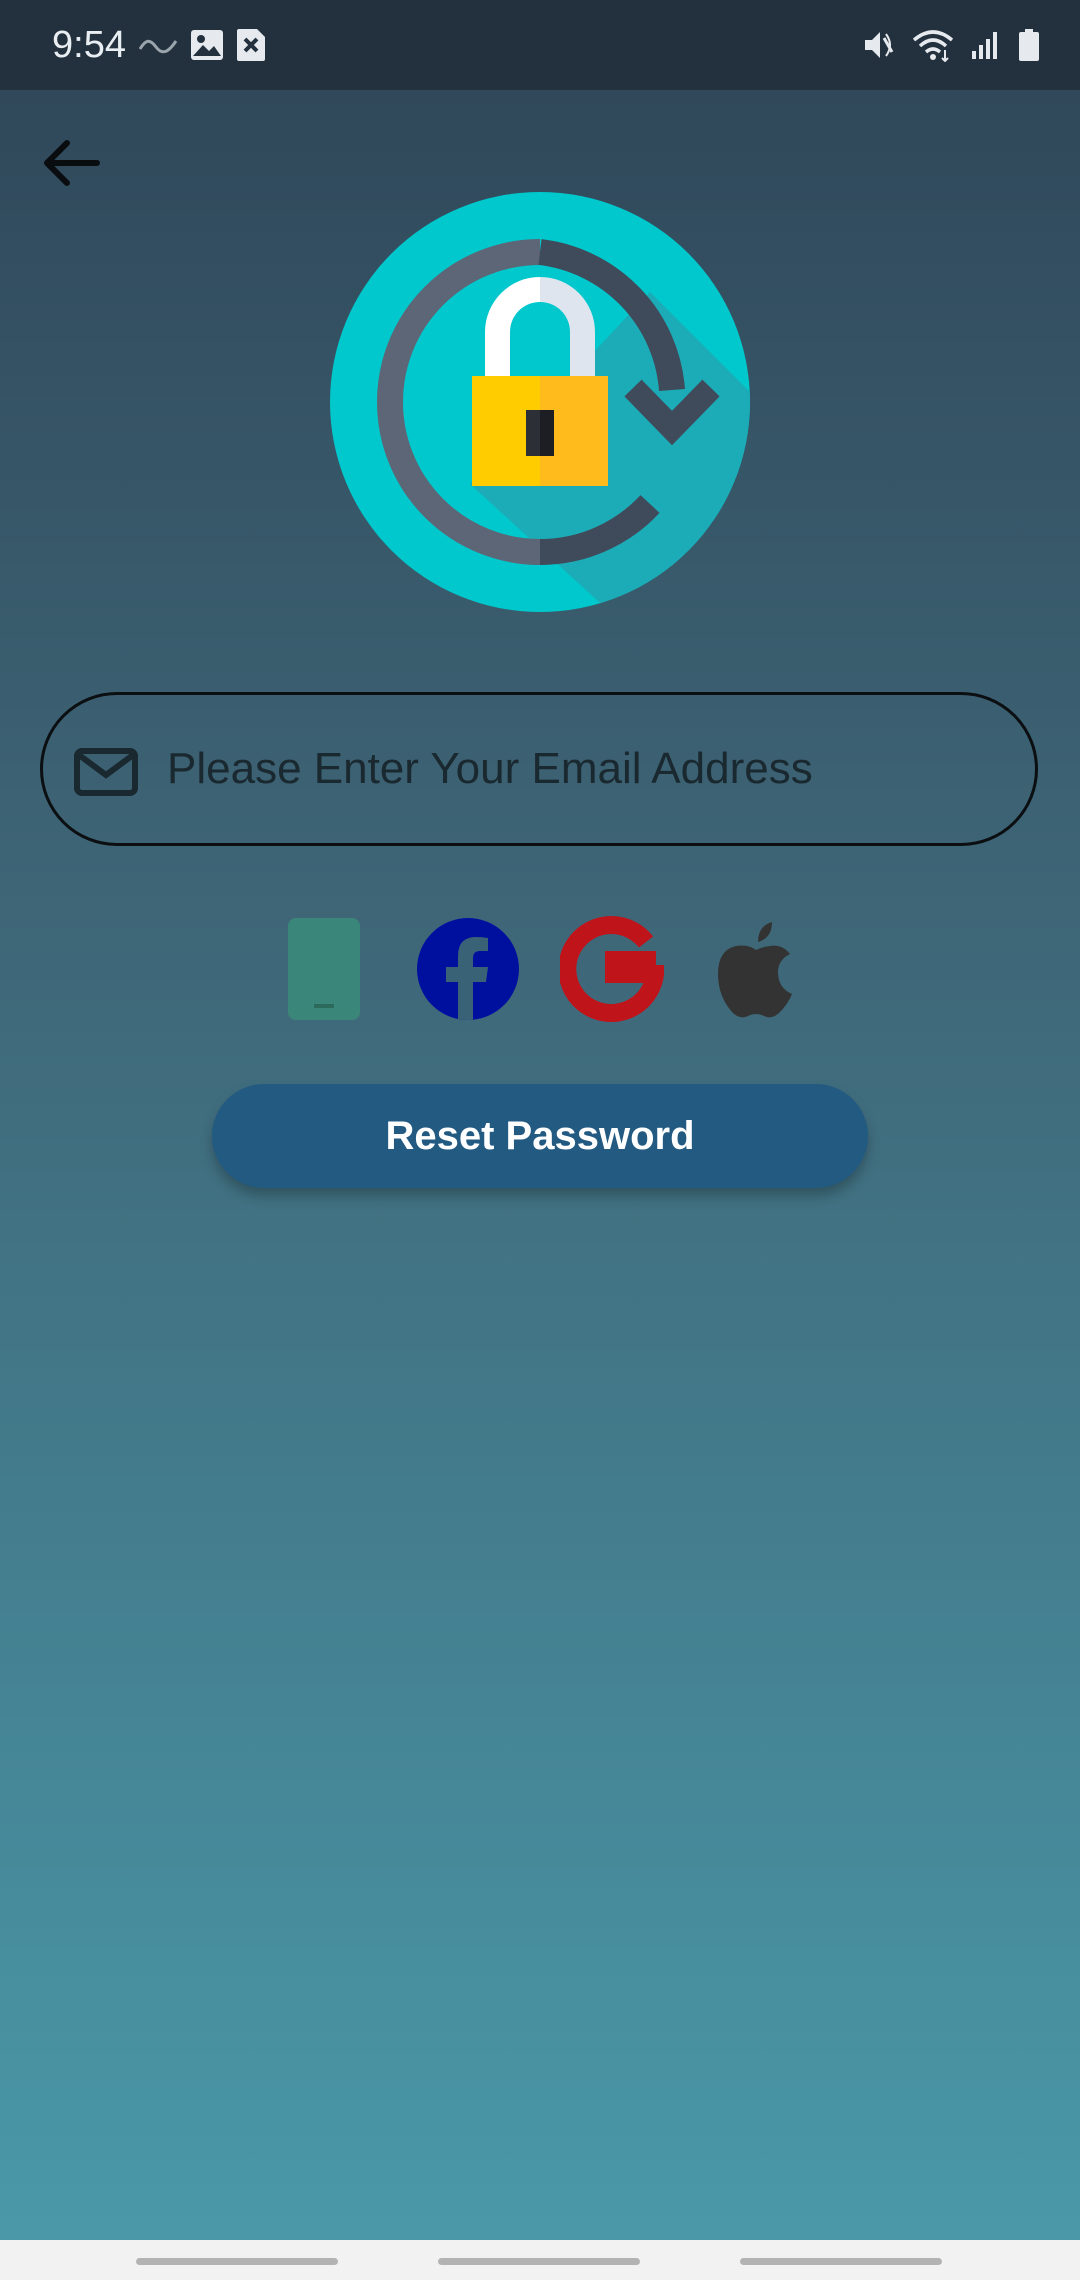 Image resolution: width=1080 pixels, height=2280 pixels. Describe the element at coordinates (237, 2261) in the screenshot. I see `nav-recents-handle` at that location.